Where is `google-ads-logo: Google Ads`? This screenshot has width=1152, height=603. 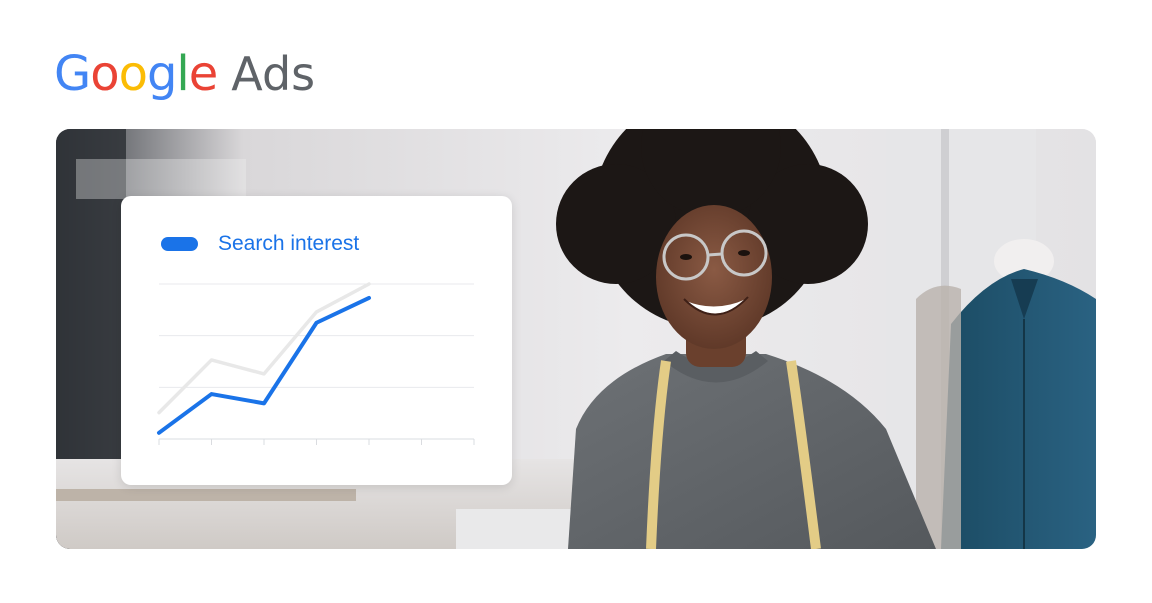 google-ads-logo: Google Ads is located at coordinates (184, 74).